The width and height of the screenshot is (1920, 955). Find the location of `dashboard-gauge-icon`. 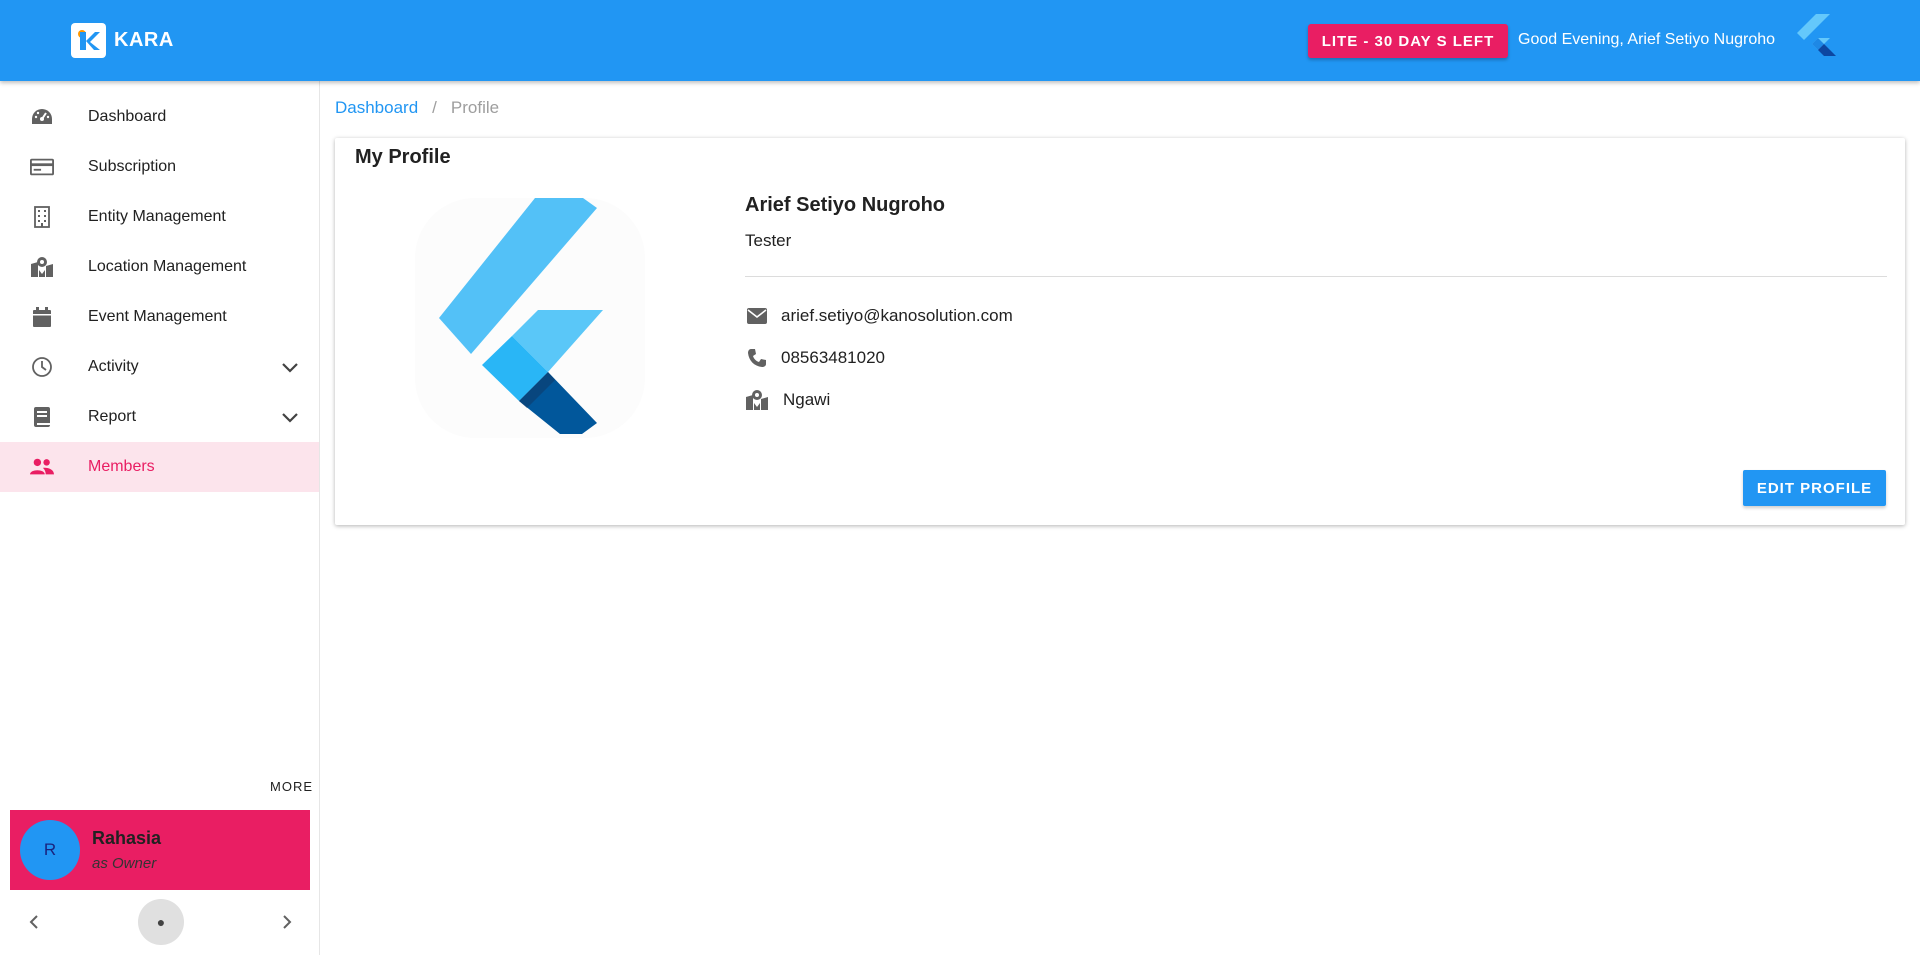

dashboard-gauge-icon is located at coordinates (42, 117).